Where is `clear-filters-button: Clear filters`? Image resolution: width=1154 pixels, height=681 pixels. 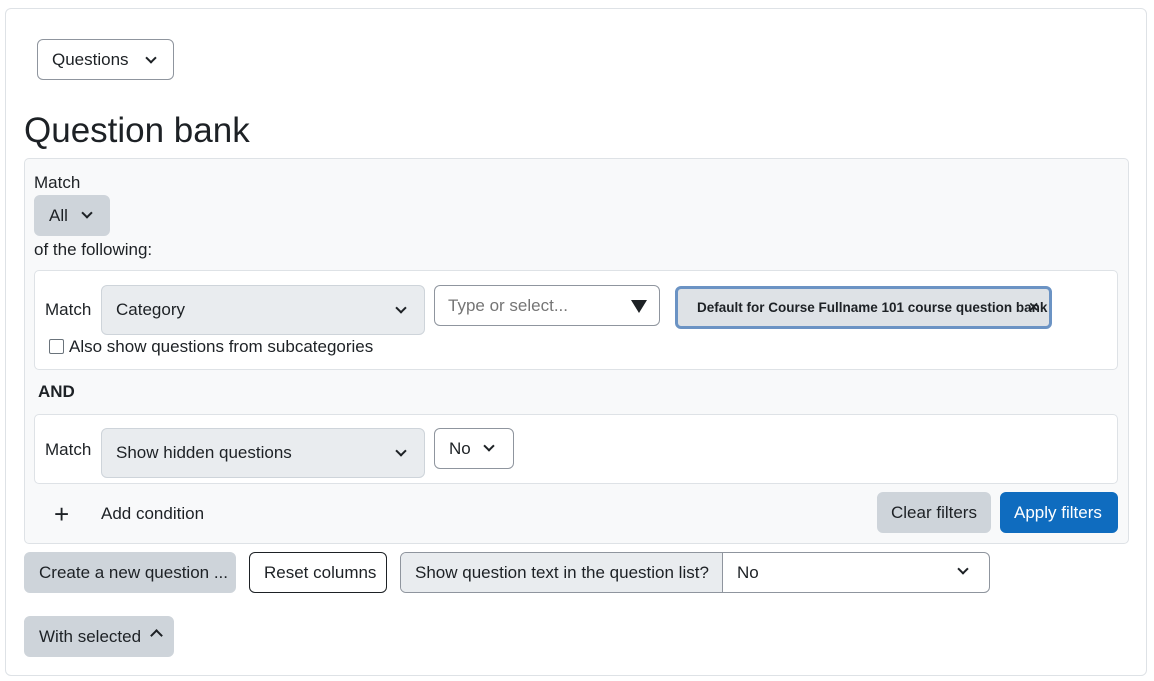 clear-filters-button: Clear filters is located at coordinates (934, 512).